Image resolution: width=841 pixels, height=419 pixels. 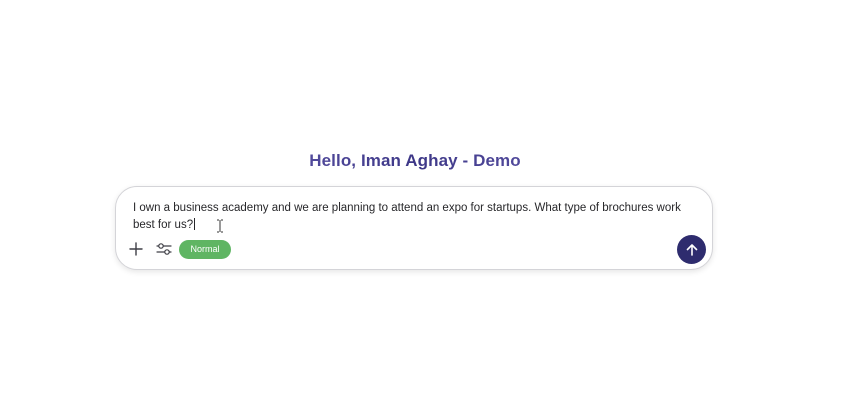 I want to click on add-button, so click(x=136, y=249).